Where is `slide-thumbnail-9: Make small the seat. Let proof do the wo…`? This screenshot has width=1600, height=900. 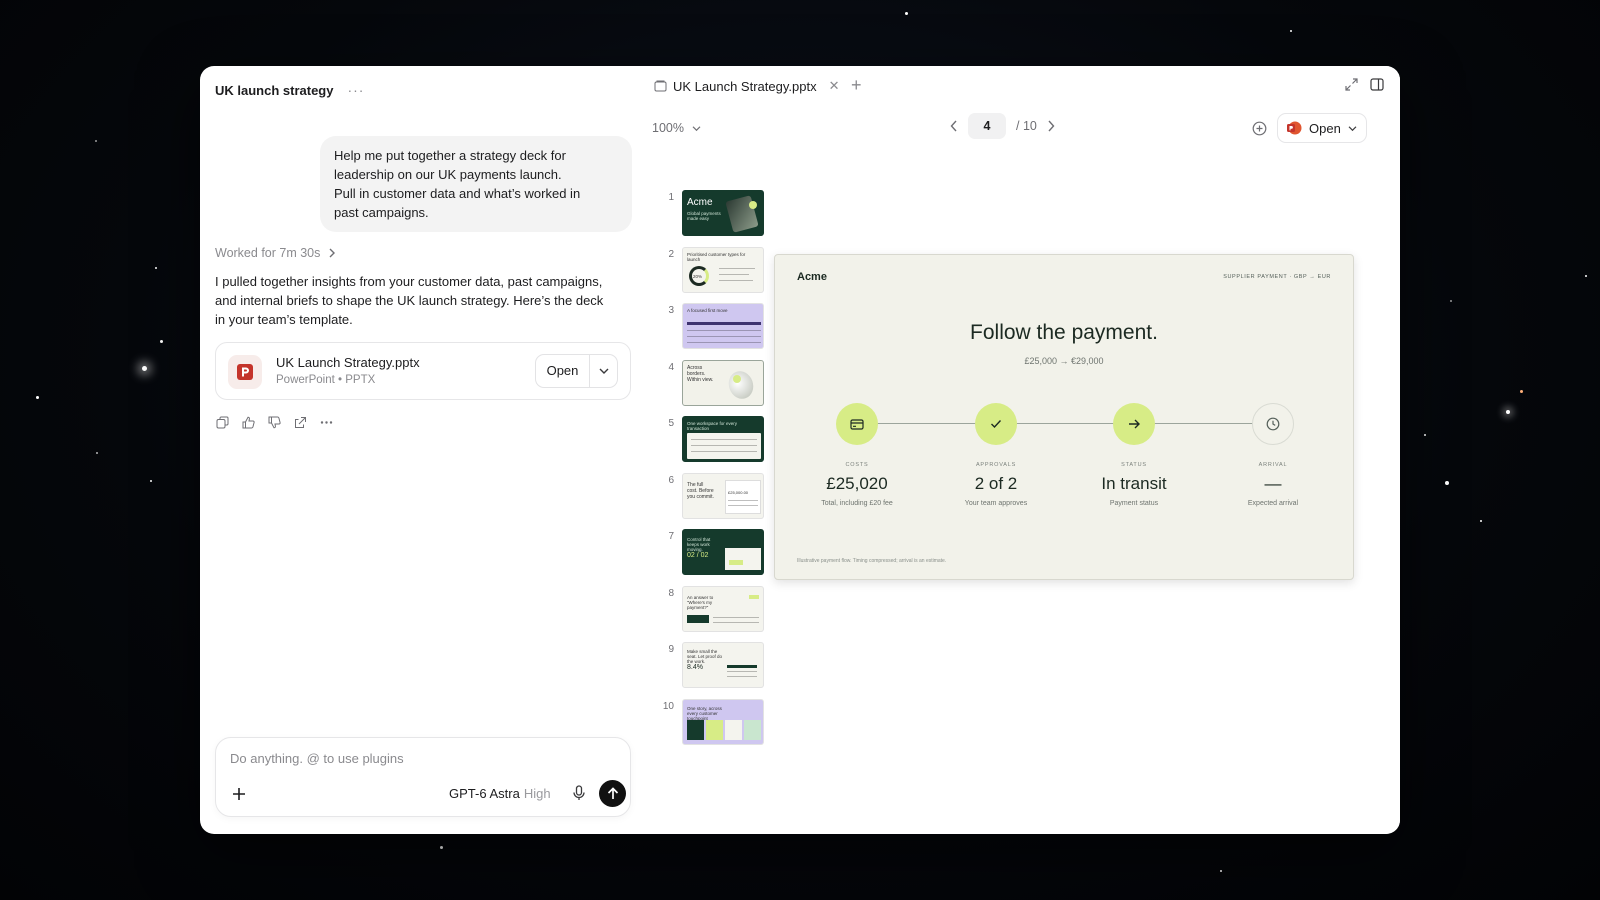 slide-thumbnail-9: Make small the seat. Let proof do the wo… is located at coordinates (723, 665).